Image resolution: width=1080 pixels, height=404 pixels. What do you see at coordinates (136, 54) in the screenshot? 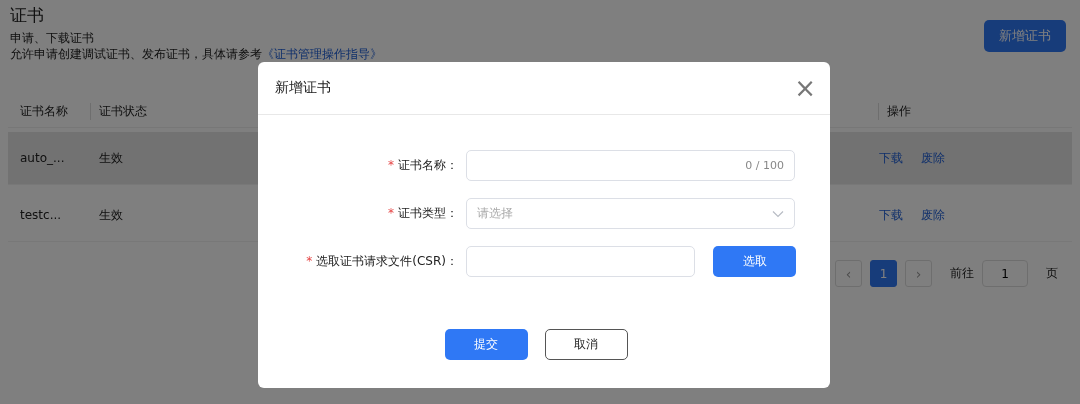
I see `page-description: 允许申请创建调试证书、发布证书，具体请参考` at bounding box center [136, 54].